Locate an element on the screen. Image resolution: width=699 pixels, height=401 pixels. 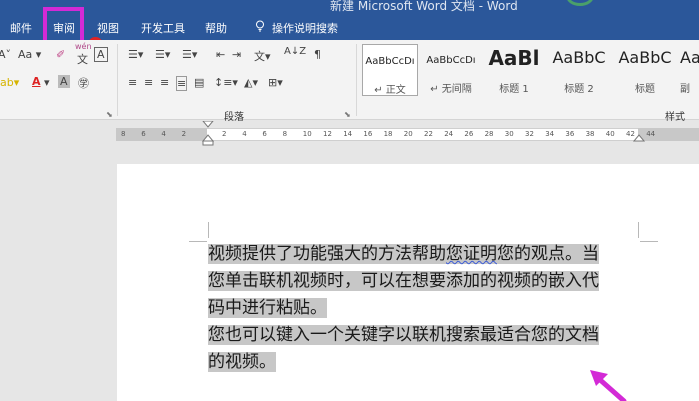
text-line: 您单击联机视频时，可以在想要添加的视频的嵌入代 is located at coordinates (424, 281).